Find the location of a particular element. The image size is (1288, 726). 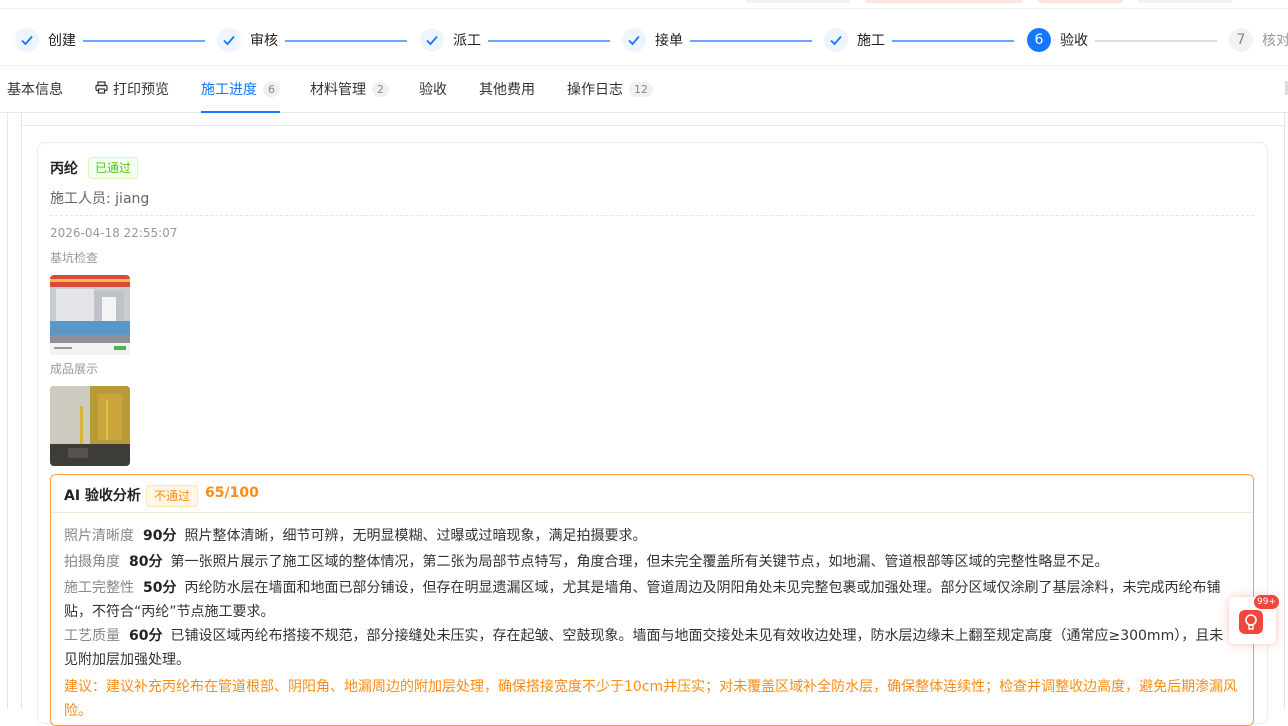

top-strip is located at coordinates (644, 4).